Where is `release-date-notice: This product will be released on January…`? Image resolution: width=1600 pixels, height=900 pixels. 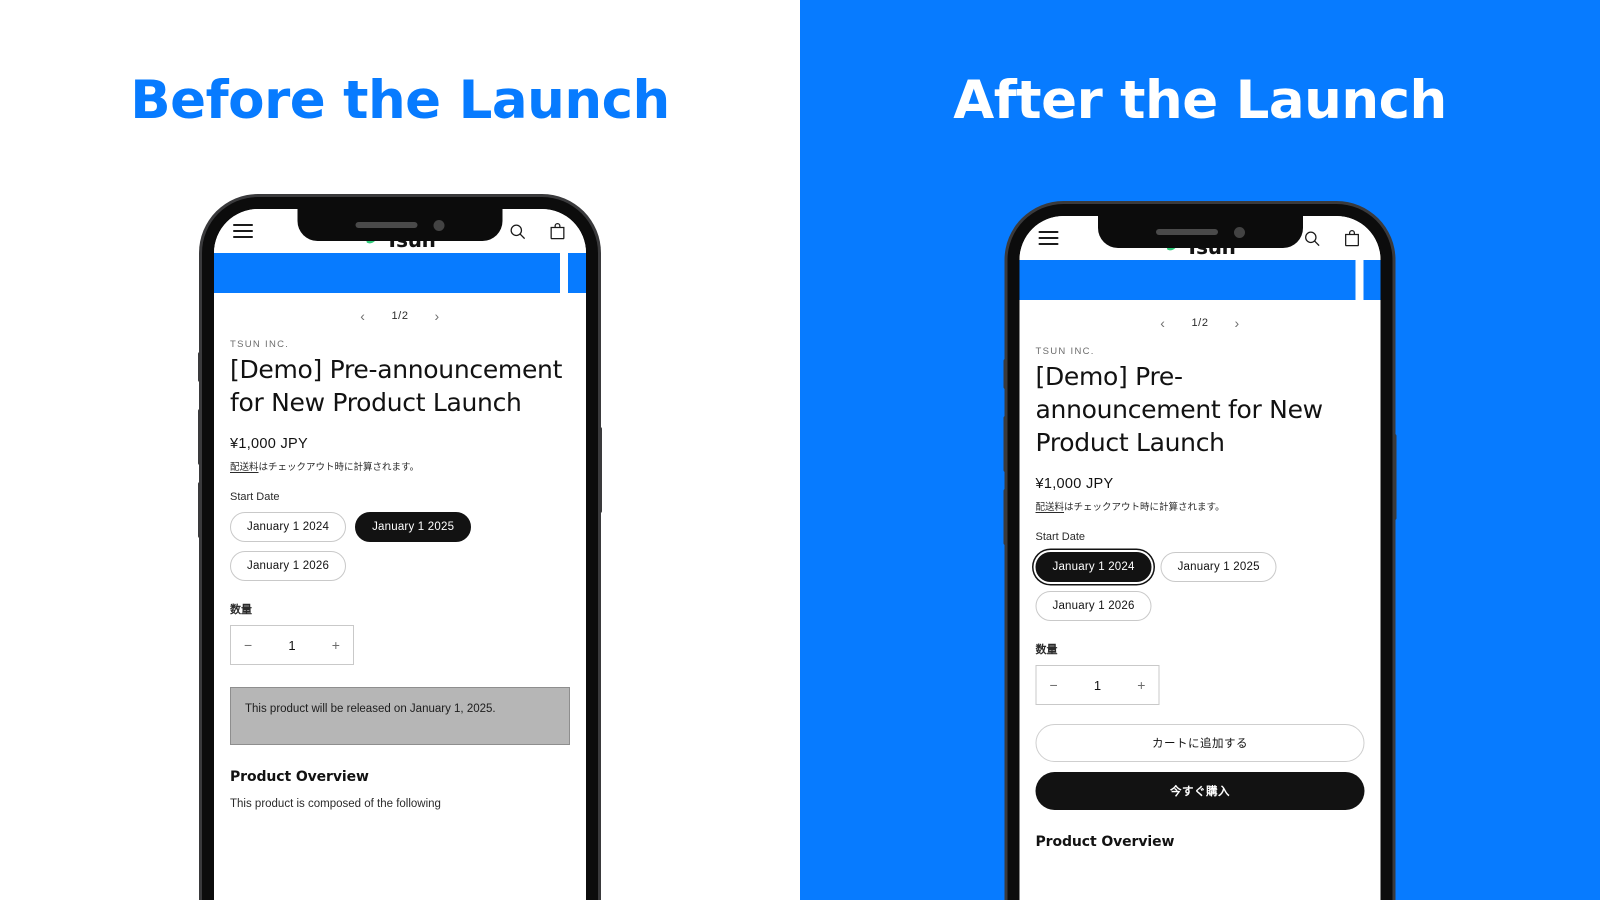 release-date-notice: This product will be released on January… is located at coordinates (400, 716).